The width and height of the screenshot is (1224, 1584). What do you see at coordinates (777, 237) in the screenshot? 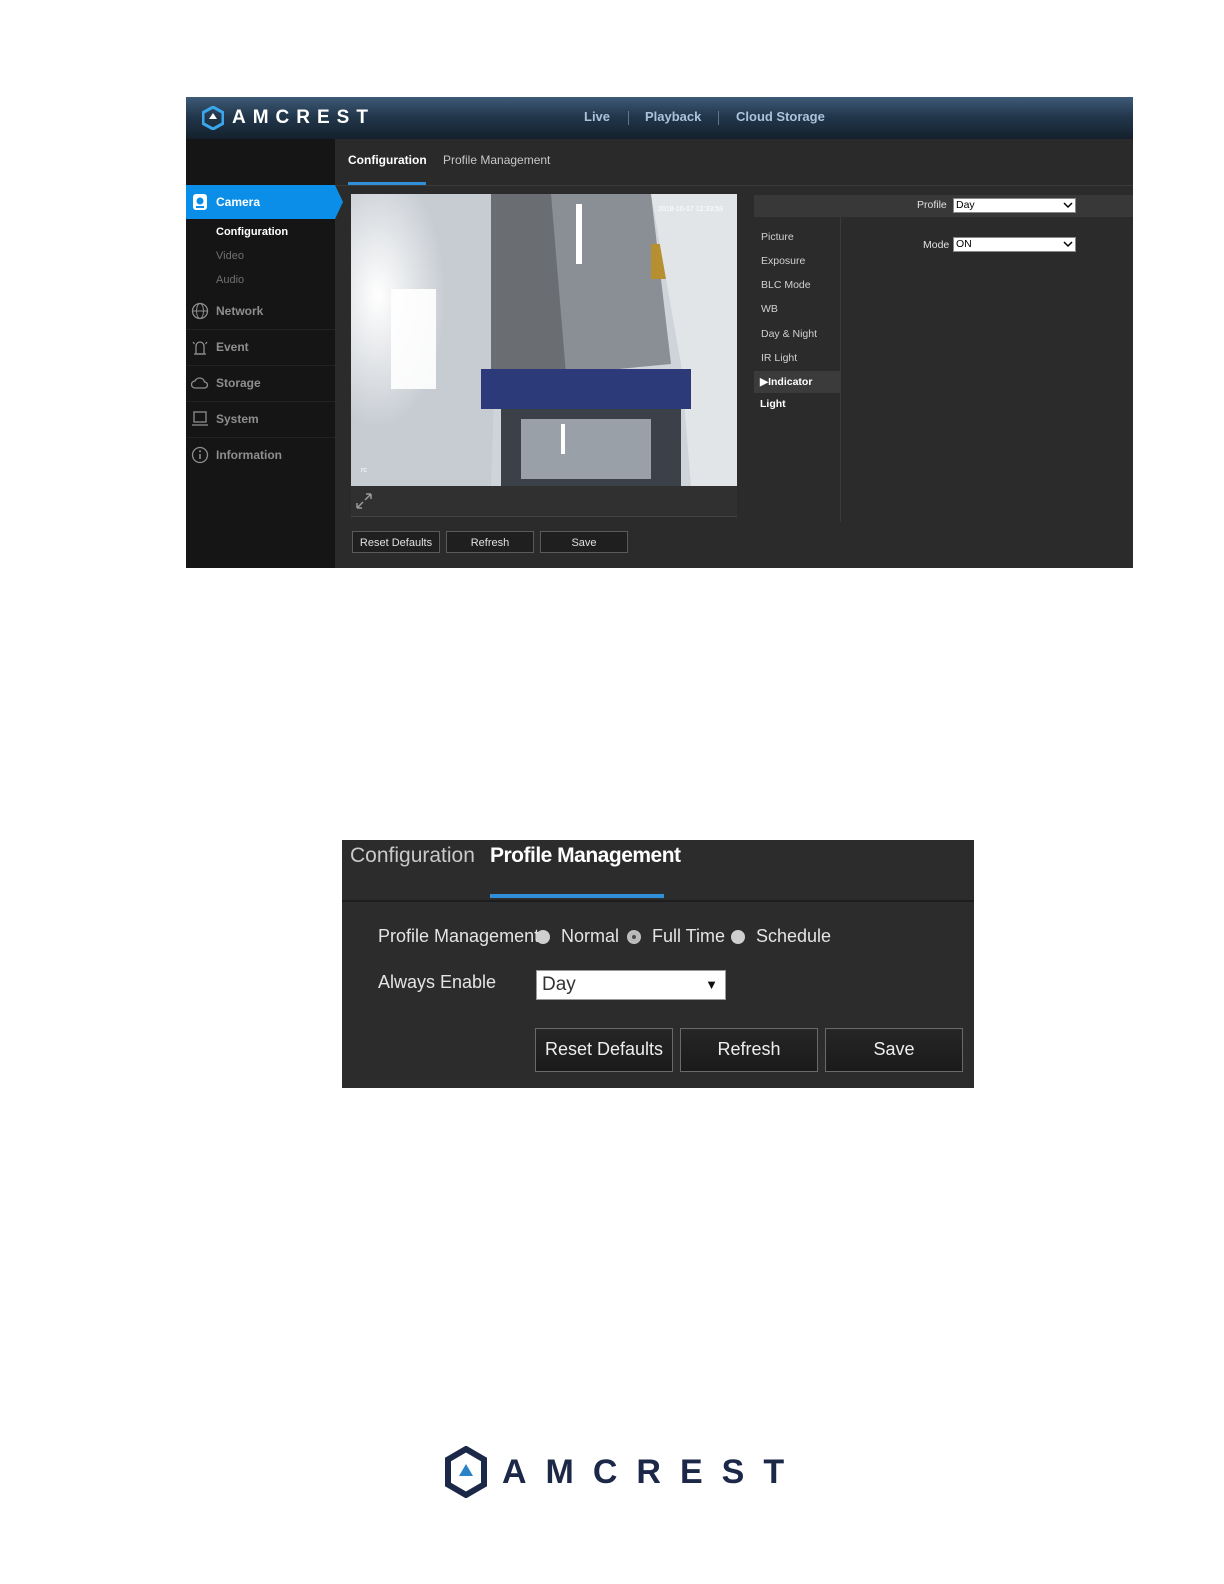
I see `settings-item-picture: Picture` at bounding box center [777, 237].